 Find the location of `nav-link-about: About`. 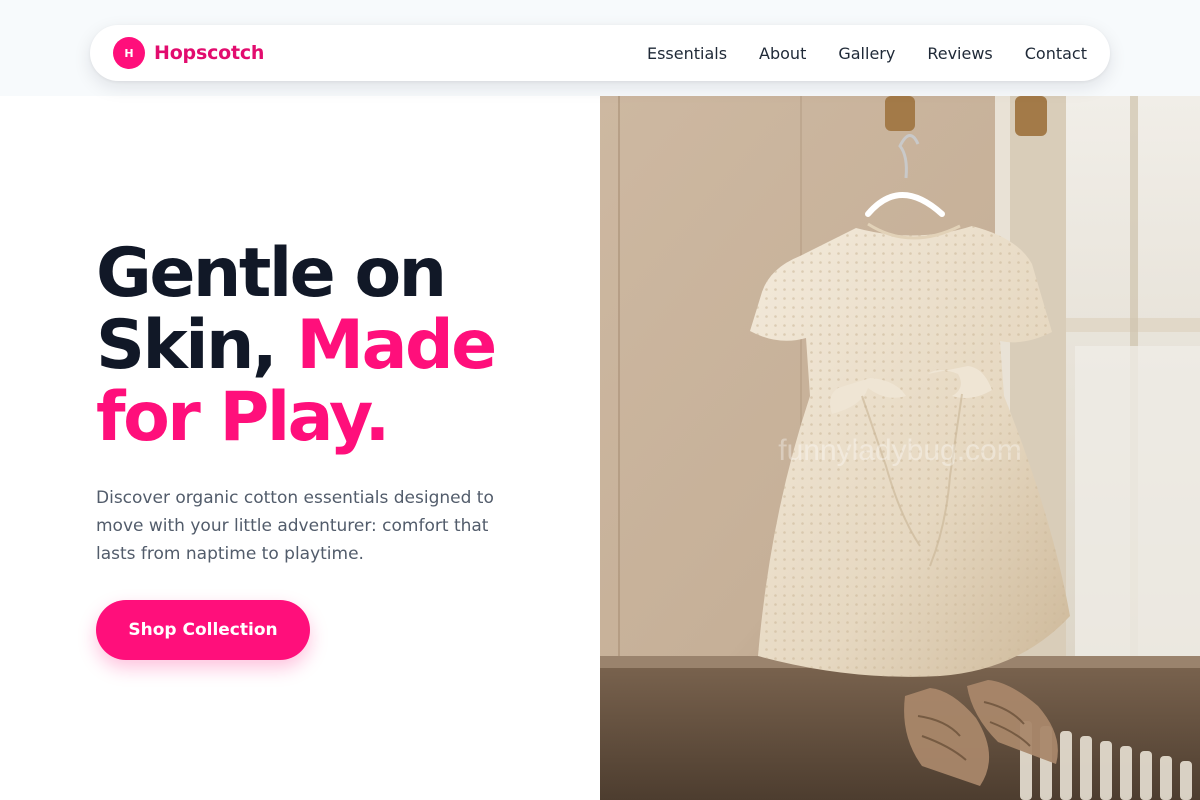

nav-link-about: About is located at coordinates (782, 53).